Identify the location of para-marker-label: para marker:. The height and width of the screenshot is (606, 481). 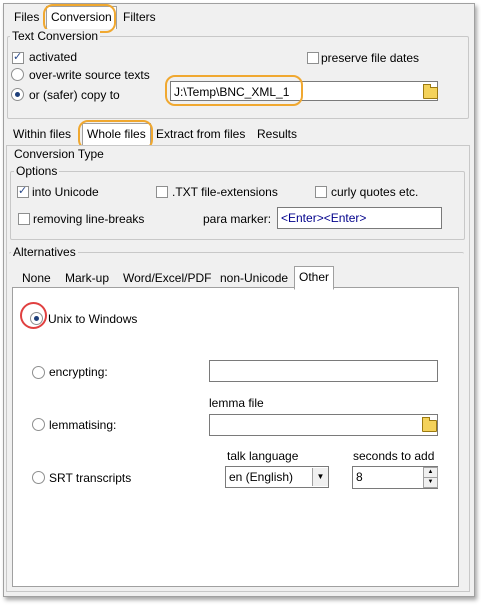
(237, 219).